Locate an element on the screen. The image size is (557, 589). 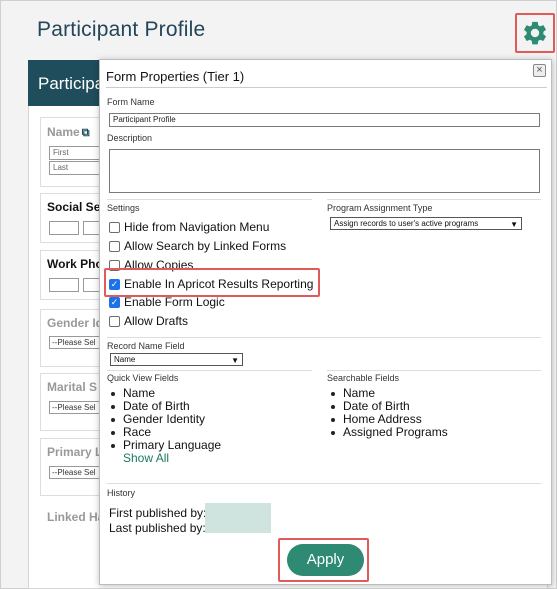
program-divider is located at coordinates (434, 199).